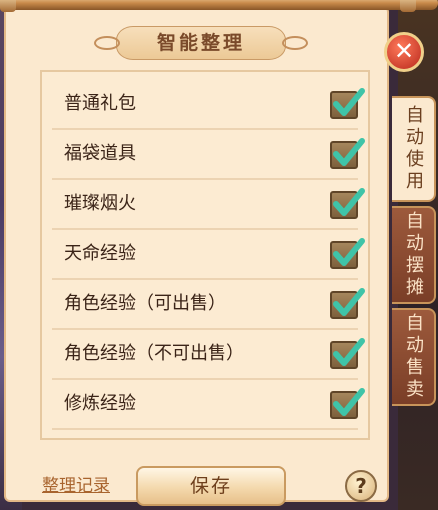 Image resolution: width=438 pixels, height=510 pixels. What do you see at coordinates (208, 105) in the screenshot?
I see `list-item: 普通礼包` at bounding box center [208, 105].